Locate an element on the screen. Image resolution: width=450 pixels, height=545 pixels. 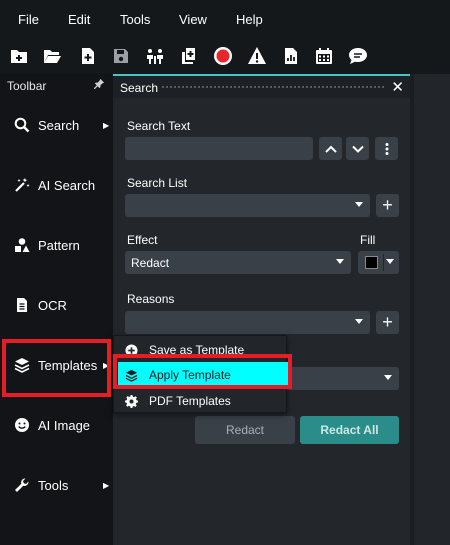
compare-icon is located at coordinates (155, 56).